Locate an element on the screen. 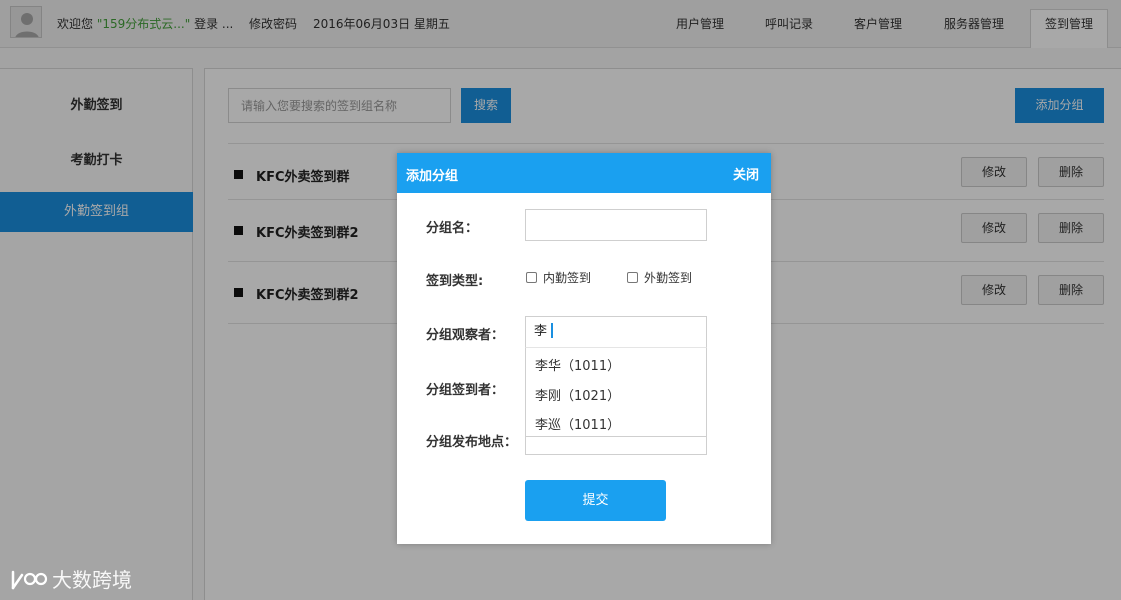 This screenshot has height=600, width=1121. checkin-type-field: 外勤签到 is located at coordinates (659, 277).